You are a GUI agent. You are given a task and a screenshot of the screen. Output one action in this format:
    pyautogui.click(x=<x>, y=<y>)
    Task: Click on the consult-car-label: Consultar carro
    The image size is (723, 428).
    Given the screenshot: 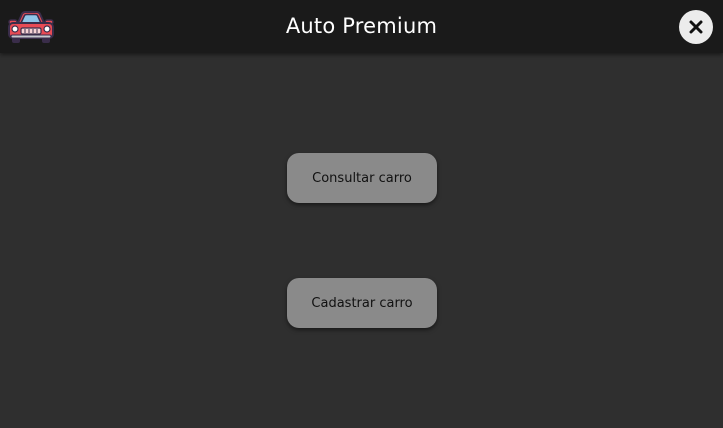 What is the action you would take?
    pyautogui.click(x=362, y=178)
    